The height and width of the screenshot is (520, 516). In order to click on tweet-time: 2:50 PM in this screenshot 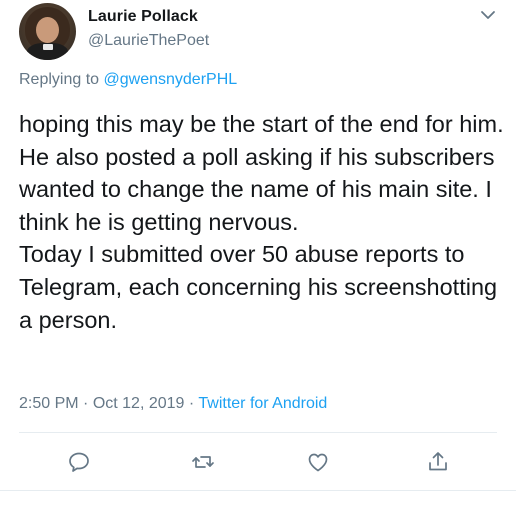, I will do `click(49, 403)`.